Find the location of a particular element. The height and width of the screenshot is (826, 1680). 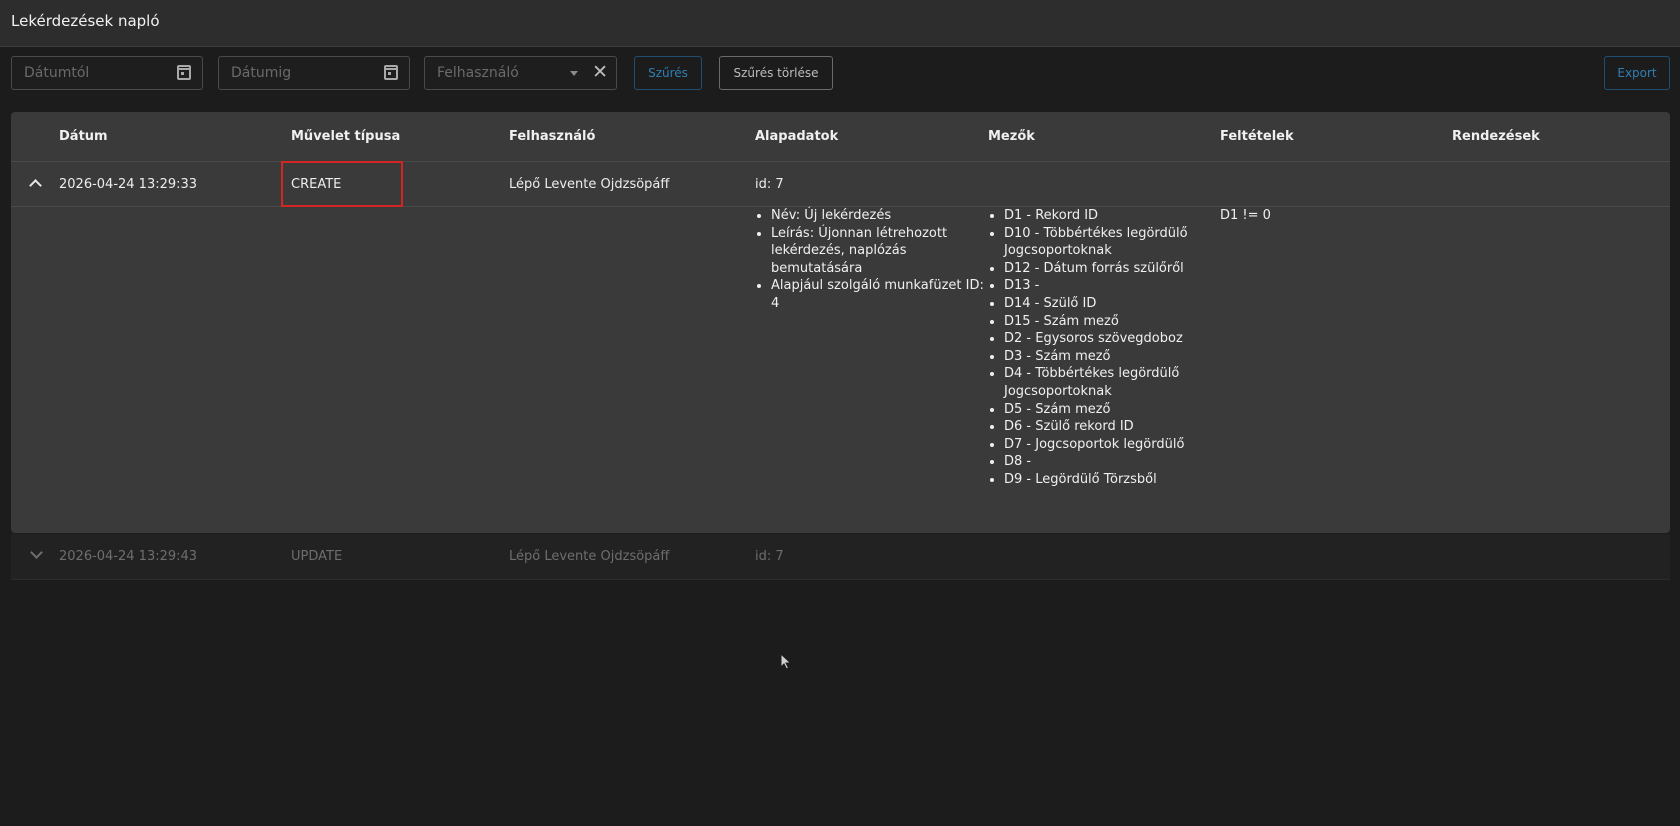

list-item: D9 - Legördülő Törzsből is located at coordinates (1113, 480).